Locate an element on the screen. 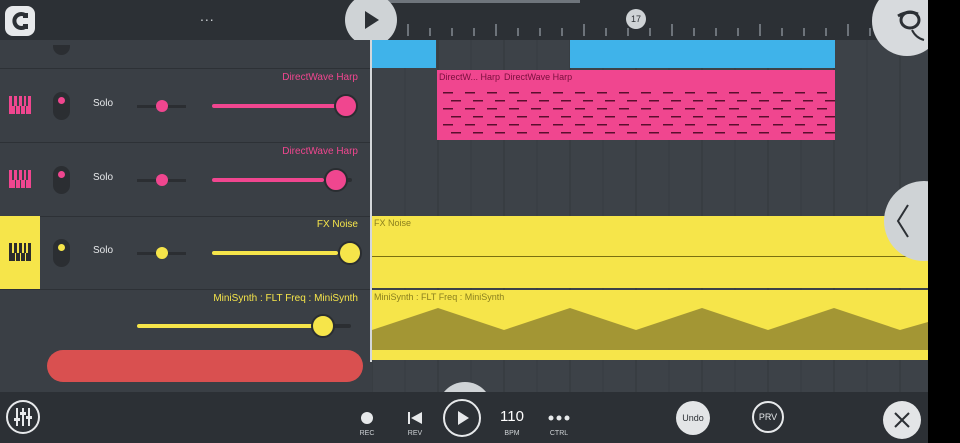 The width and height of the screenshot is (960, 443). clip-harp: DirectW... Harp DirectWave Harp is located at coordinates (636, 105).